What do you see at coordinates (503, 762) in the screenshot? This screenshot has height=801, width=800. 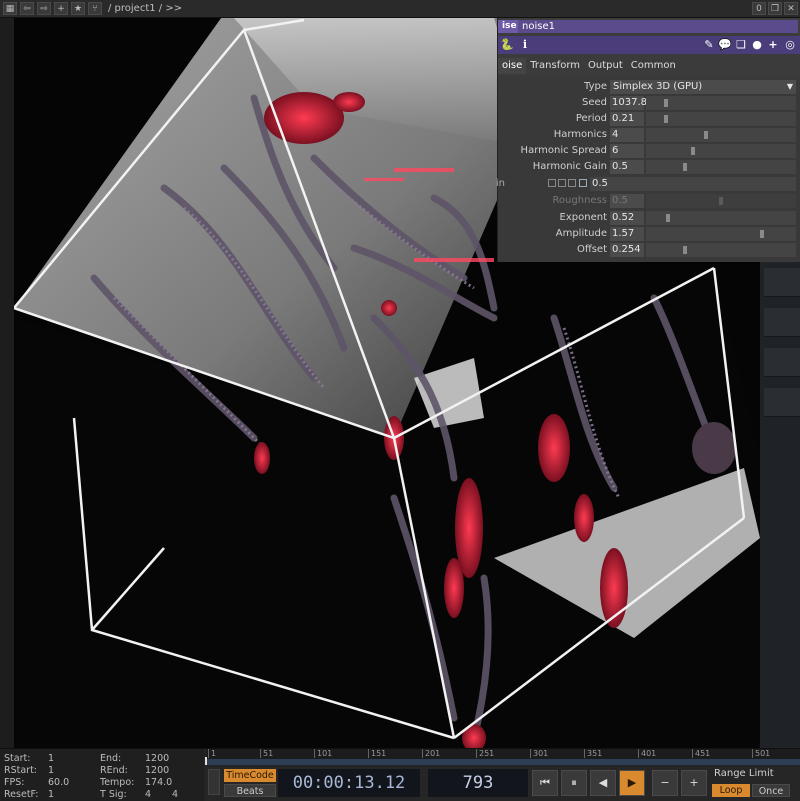 I see `timeline-track` at bounding box center [503, 762].